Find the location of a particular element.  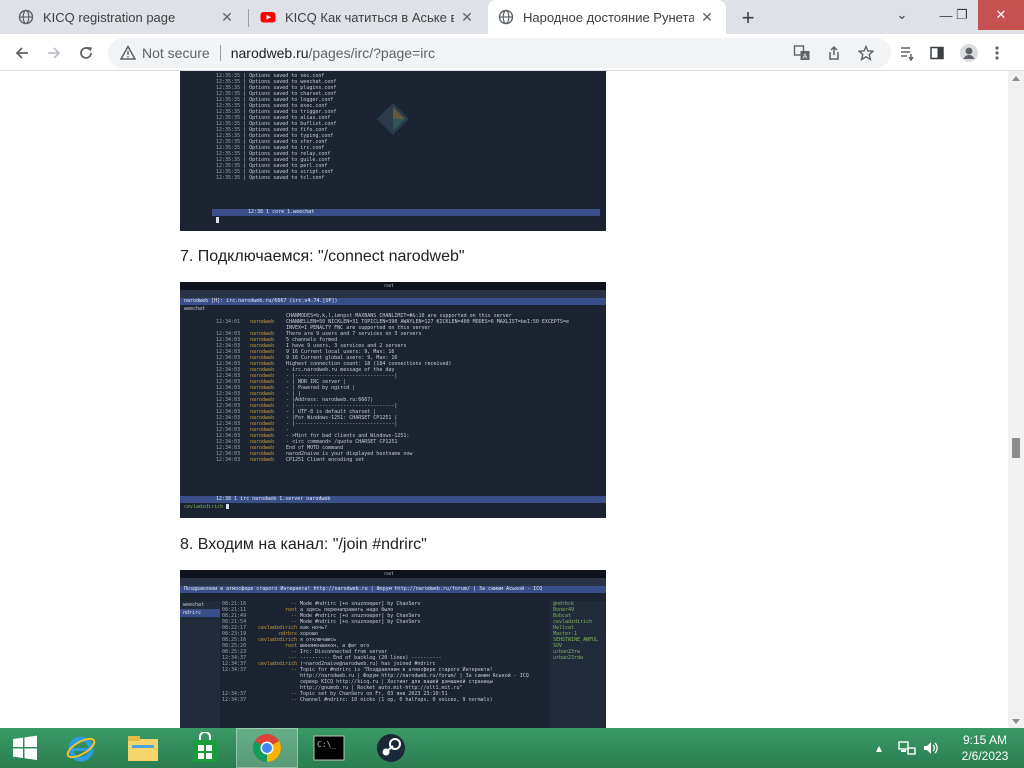

reload-icon is located at coordinates (86, 53).